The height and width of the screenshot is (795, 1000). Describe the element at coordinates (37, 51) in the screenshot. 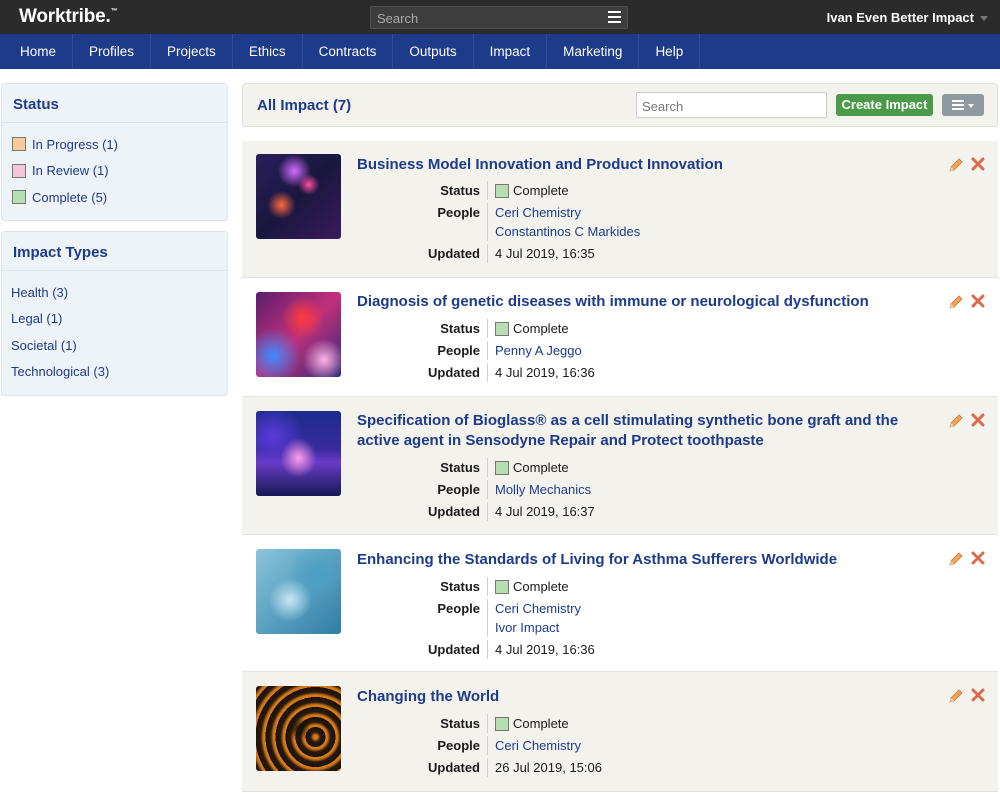

I see `nav-item-home: Home` at that location.